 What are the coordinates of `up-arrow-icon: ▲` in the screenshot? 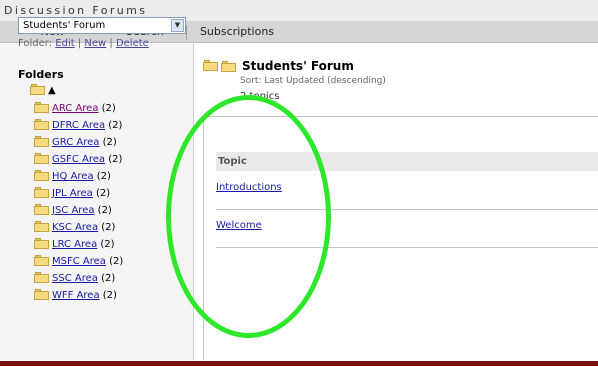 It's located at (52, 90).